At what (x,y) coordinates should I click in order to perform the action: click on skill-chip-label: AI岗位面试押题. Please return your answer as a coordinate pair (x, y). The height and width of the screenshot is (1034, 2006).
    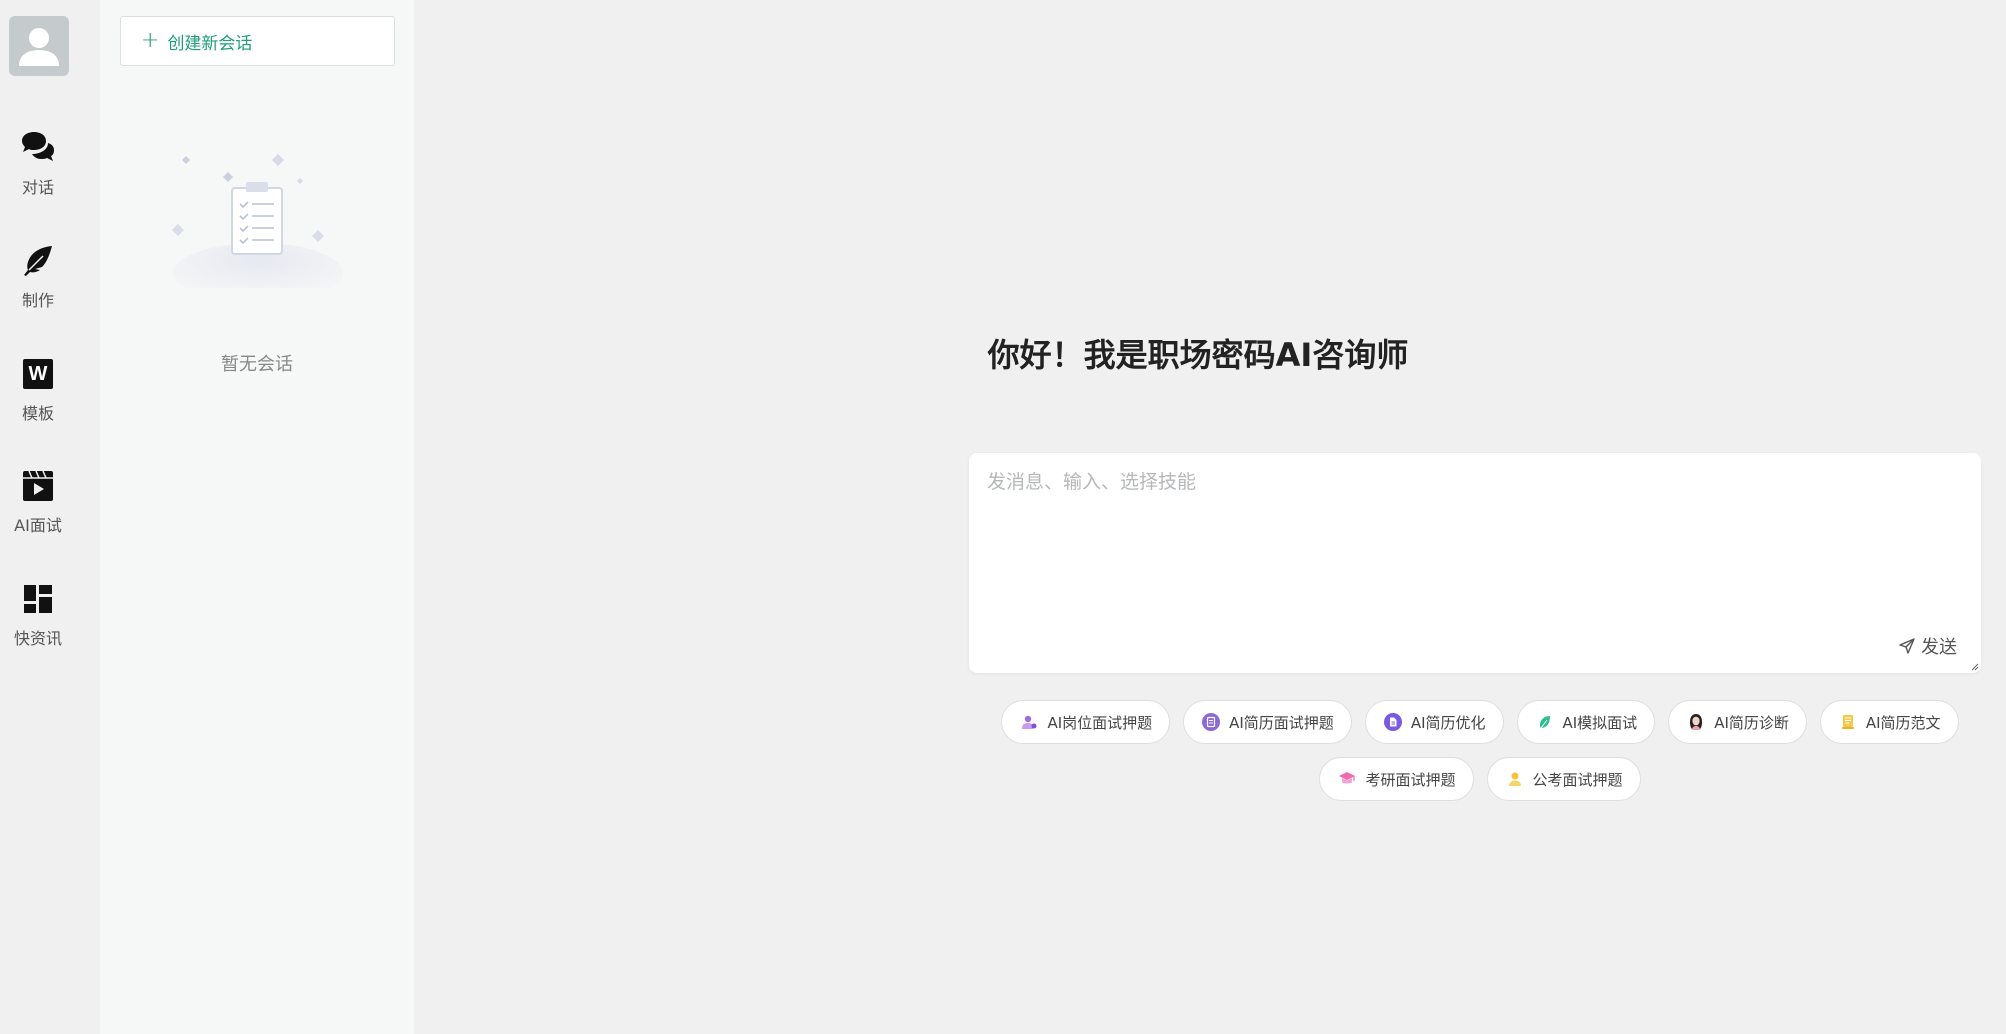
    Looking at the image, I should click on (1100, 722).